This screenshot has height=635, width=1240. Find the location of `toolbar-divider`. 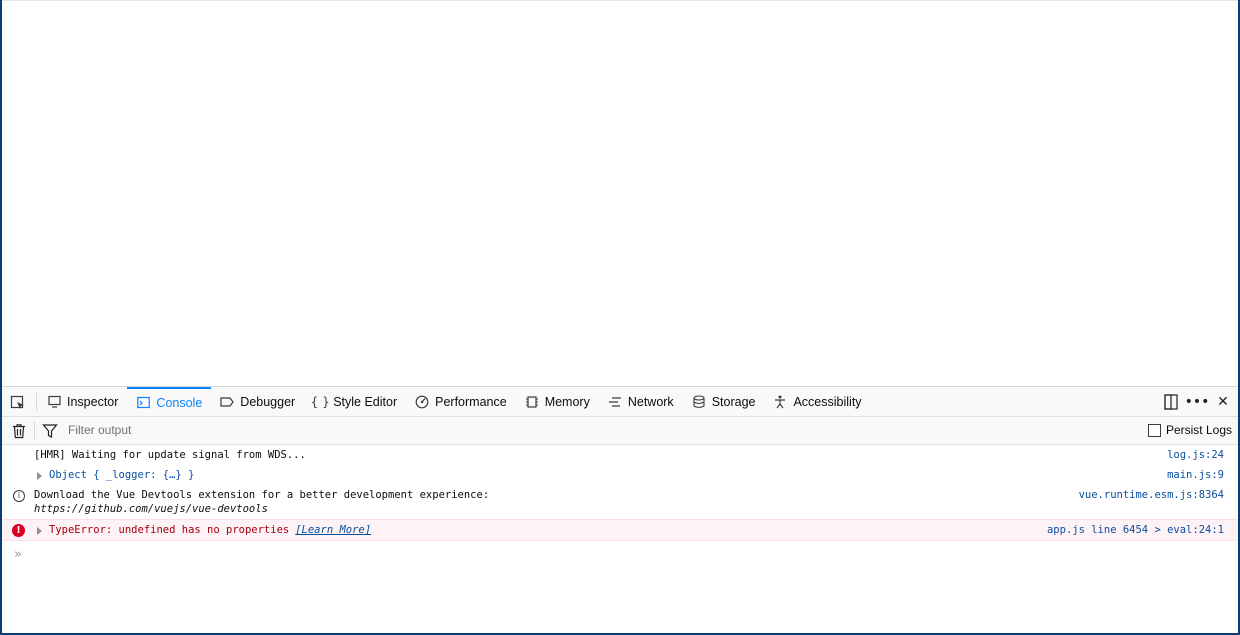

toolbar-divider is located at coordinates (36, 402).